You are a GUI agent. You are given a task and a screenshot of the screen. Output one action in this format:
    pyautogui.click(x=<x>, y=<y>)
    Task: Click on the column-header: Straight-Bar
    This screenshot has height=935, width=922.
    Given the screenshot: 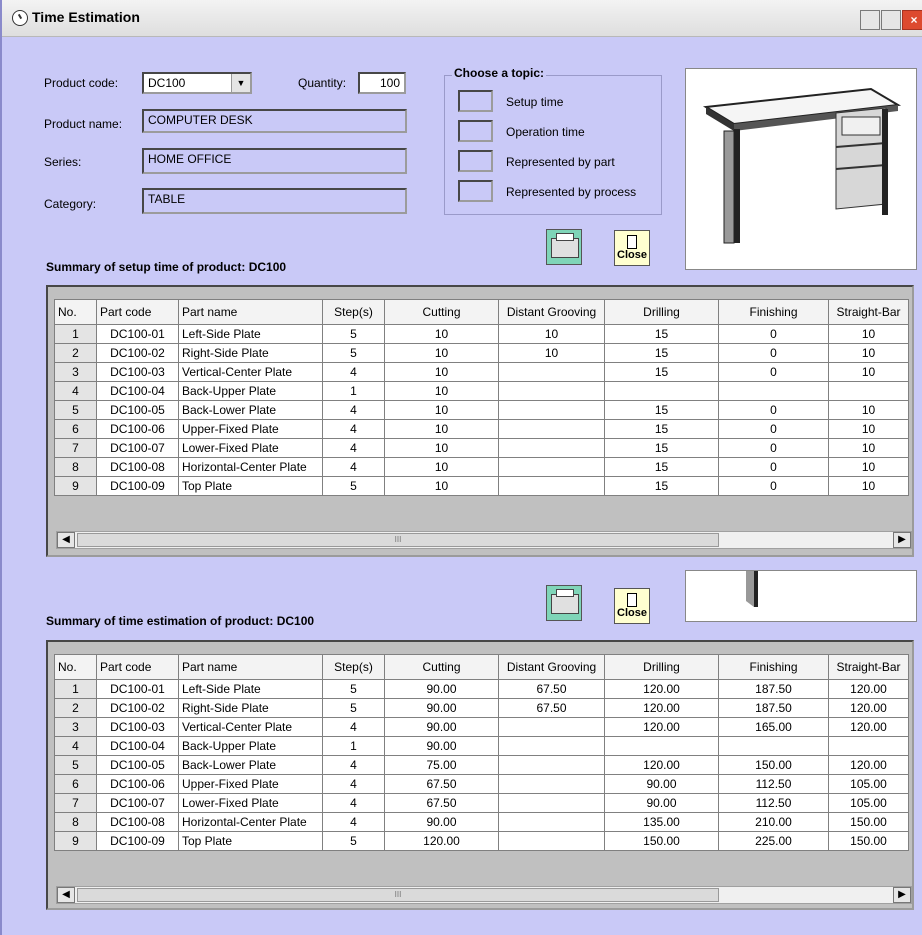 What is the action you would take?
    pyautogui.click(x=868, y=312)
    